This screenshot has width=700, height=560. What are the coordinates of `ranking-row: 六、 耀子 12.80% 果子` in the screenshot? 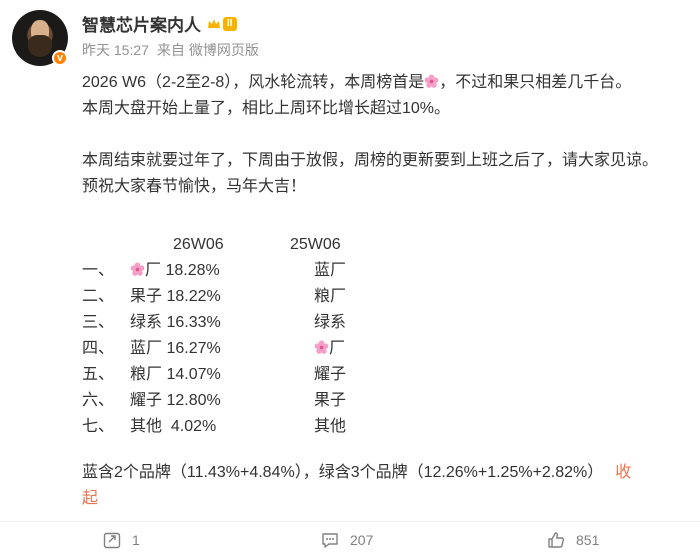 It's located at (382, 401).